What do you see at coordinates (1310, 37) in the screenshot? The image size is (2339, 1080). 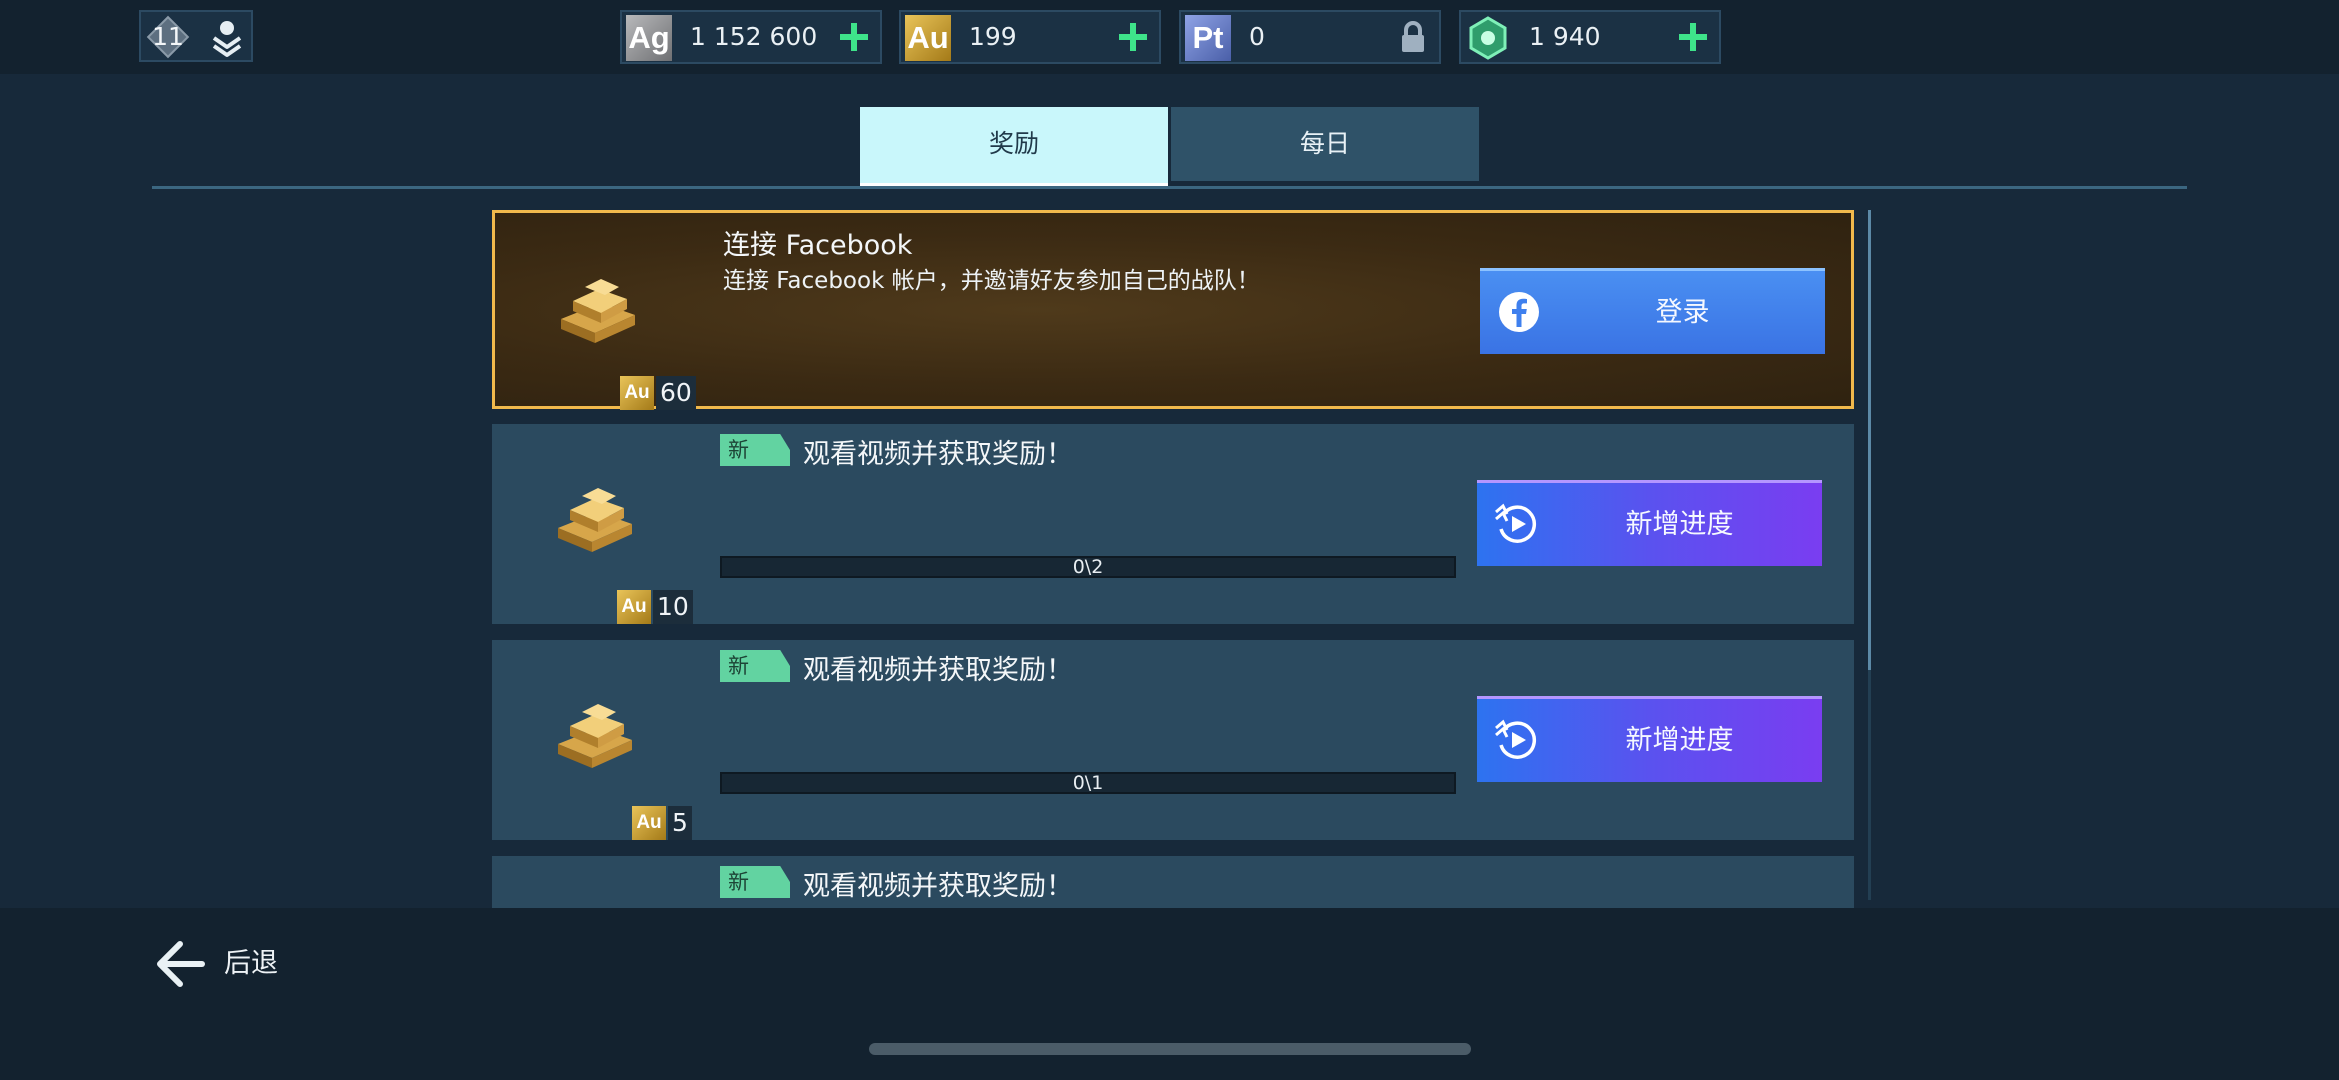 I see `currency-platinum: Pt 0` at bounding box center [1310, 37].